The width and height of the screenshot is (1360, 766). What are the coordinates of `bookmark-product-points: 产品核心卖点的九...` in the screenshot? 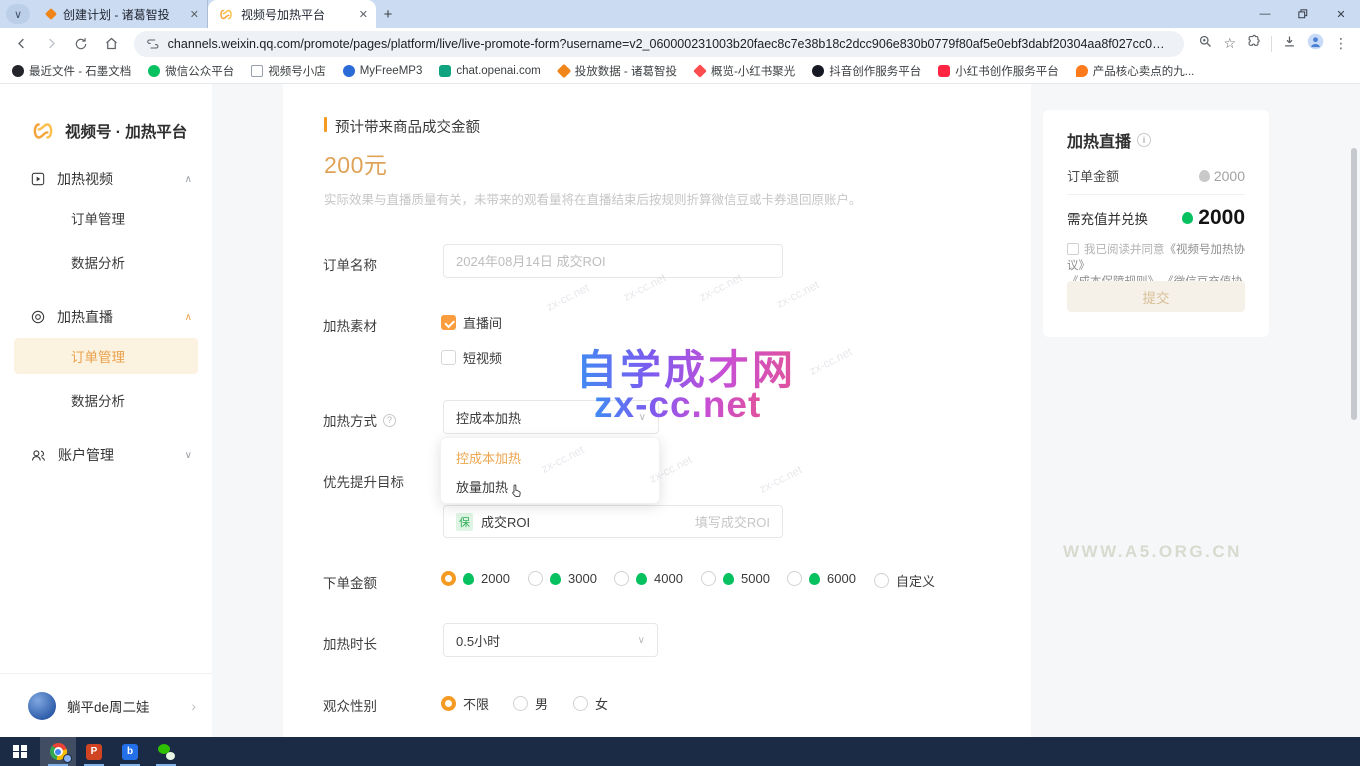 It's located at (1134, 71).